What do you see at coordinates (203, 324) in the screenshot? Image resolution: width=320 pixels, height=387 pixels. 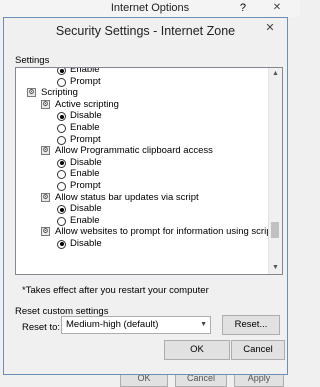 I see `chevron-down-icon: ▼` at bounding box center [203, 324].